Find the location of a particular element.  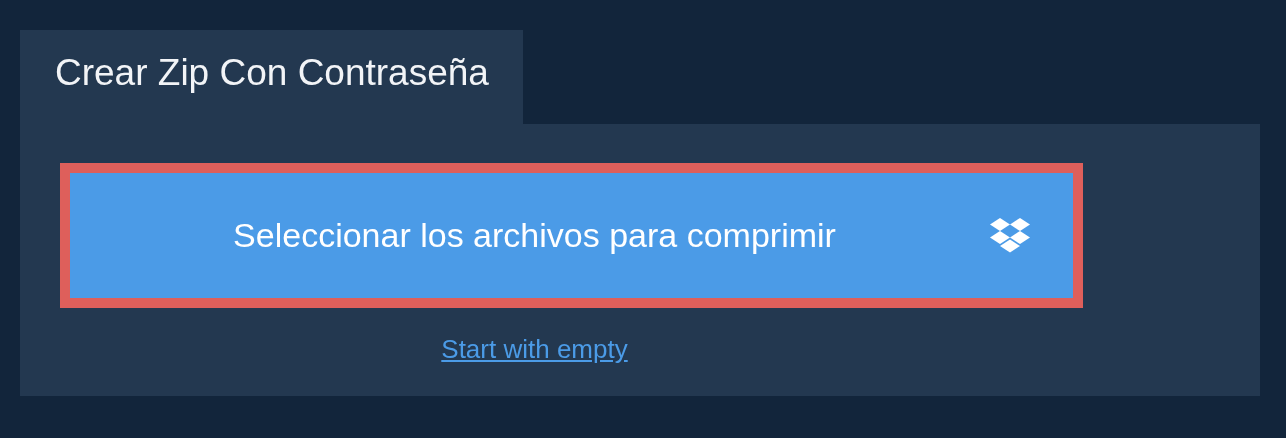

dropbox-icon is located at coordinates (1010, 235).